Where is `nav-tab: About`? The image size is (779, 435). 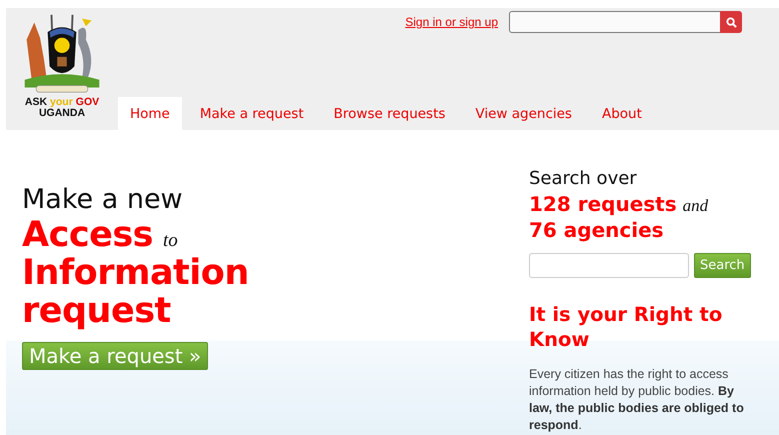 nav-tab: About is located at coordinates (622, 113).